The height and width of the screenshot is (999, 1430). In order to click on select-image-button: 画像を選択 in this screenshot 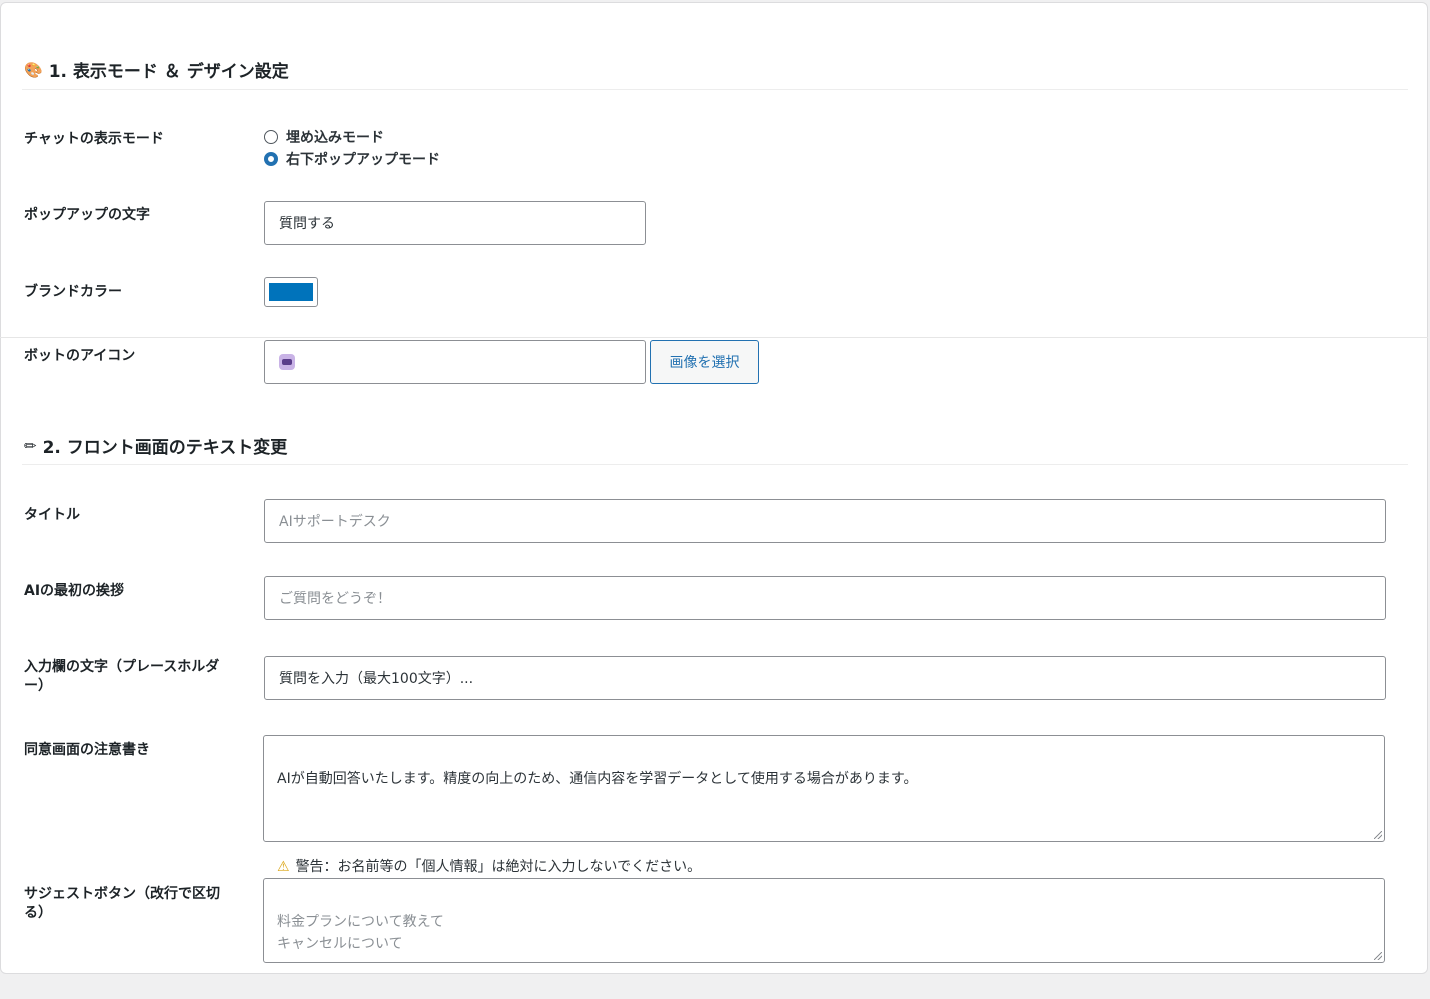, I will do `click(704, 362)`.